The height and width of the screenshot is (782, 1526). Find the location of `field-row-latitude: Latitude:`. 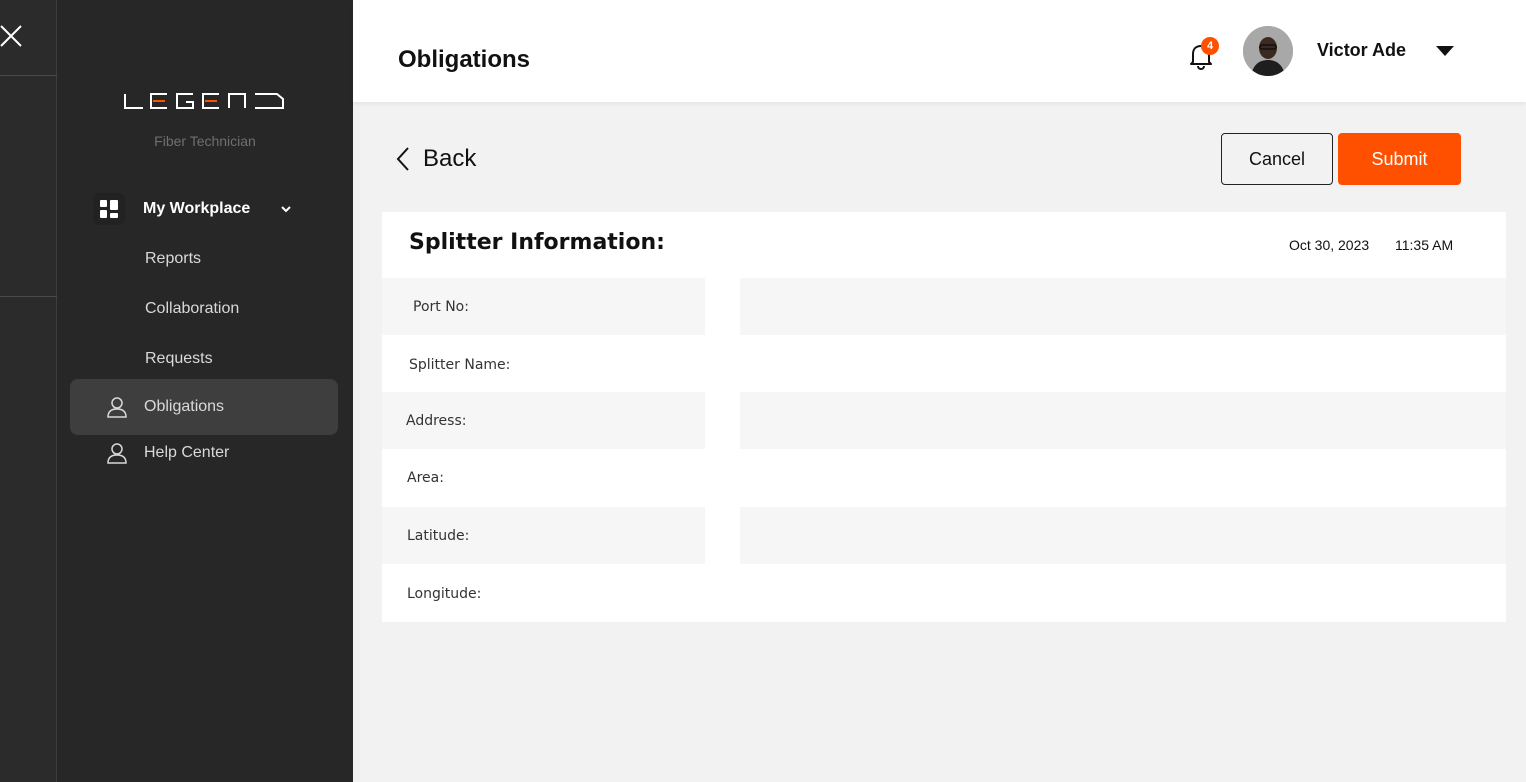

field-row-latitude: Latitude: is located at coordinates (944, 535).